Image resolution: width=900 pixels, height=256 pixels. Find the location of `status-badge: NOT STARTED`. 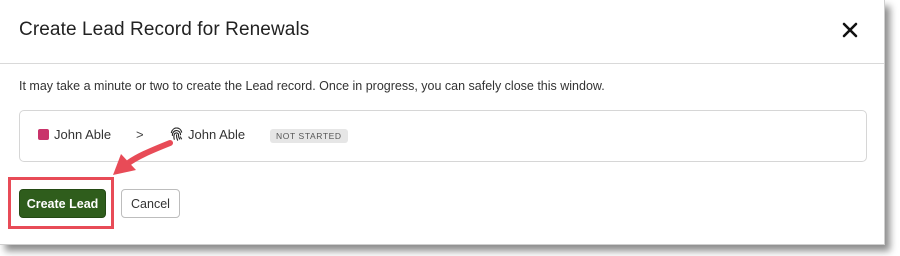

status-badge: NOT STARTED is located at coordinates (309, 136).